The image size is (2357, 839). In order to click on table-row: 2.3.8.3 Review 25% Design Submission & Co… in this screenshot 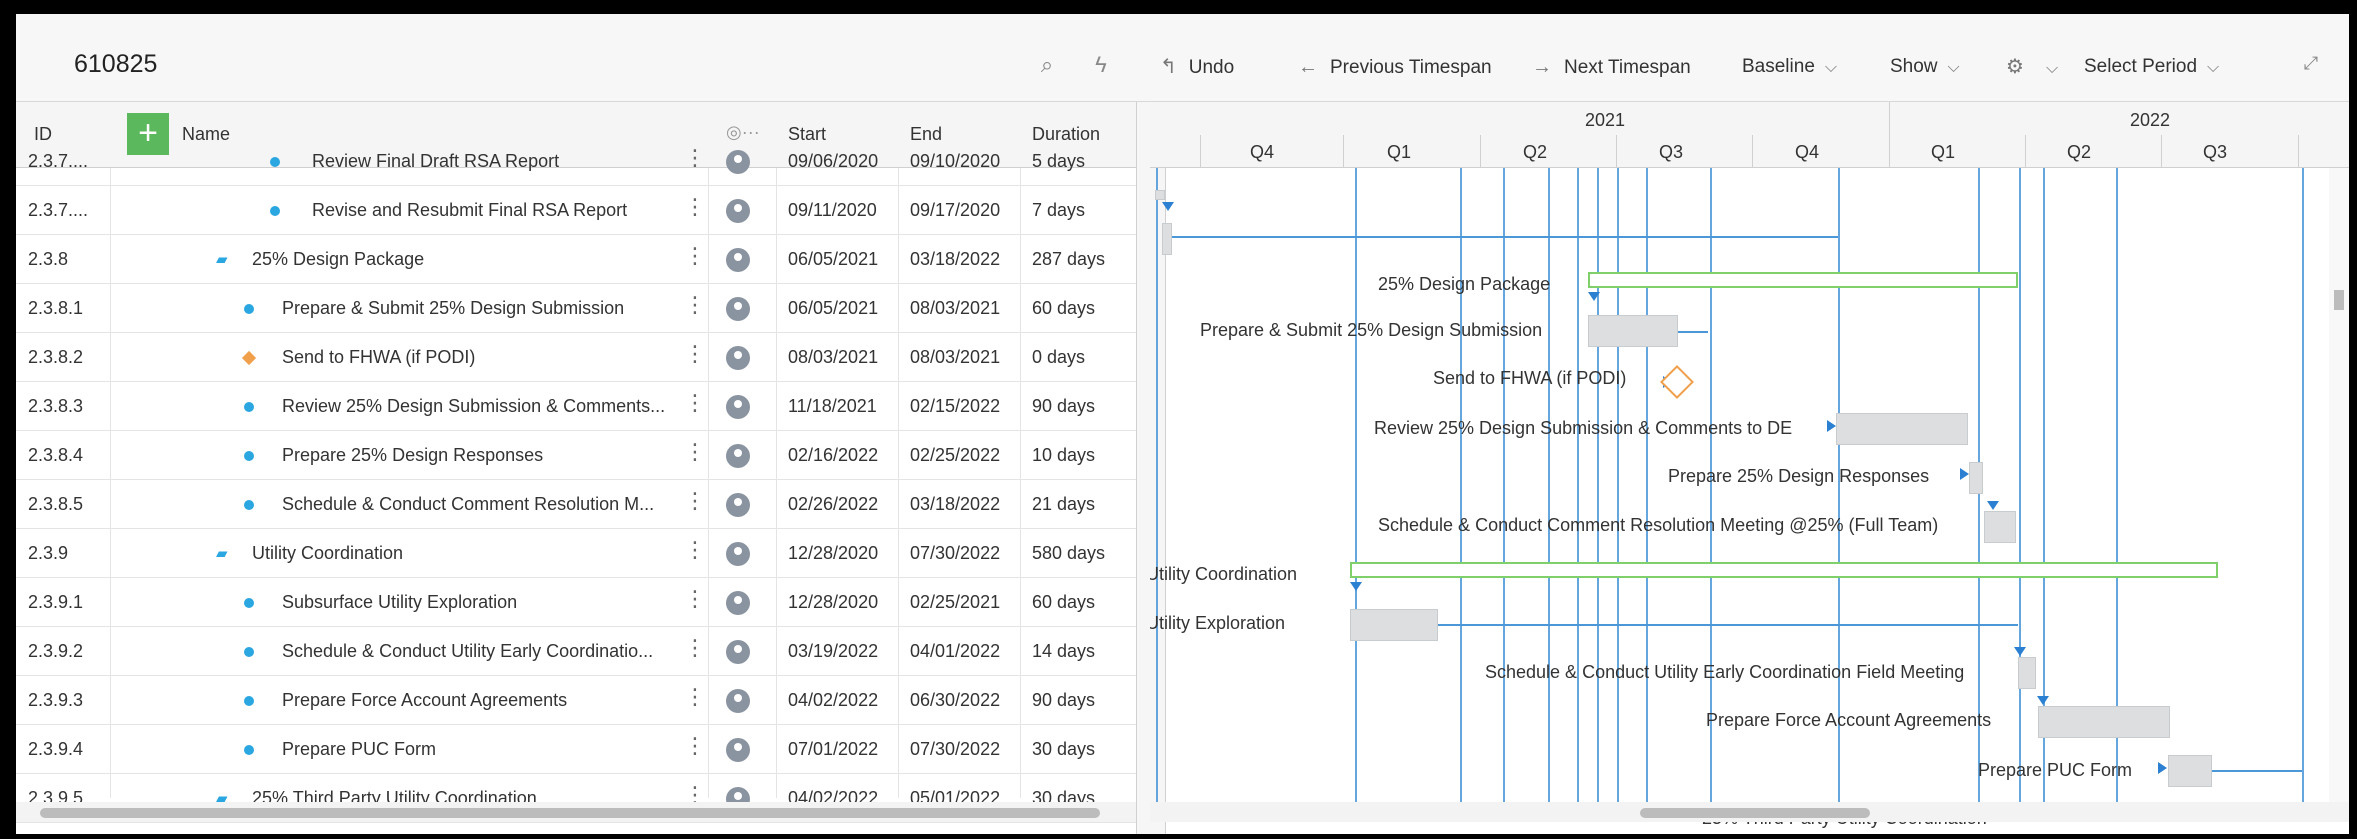, I will do `click(576, 406)`.